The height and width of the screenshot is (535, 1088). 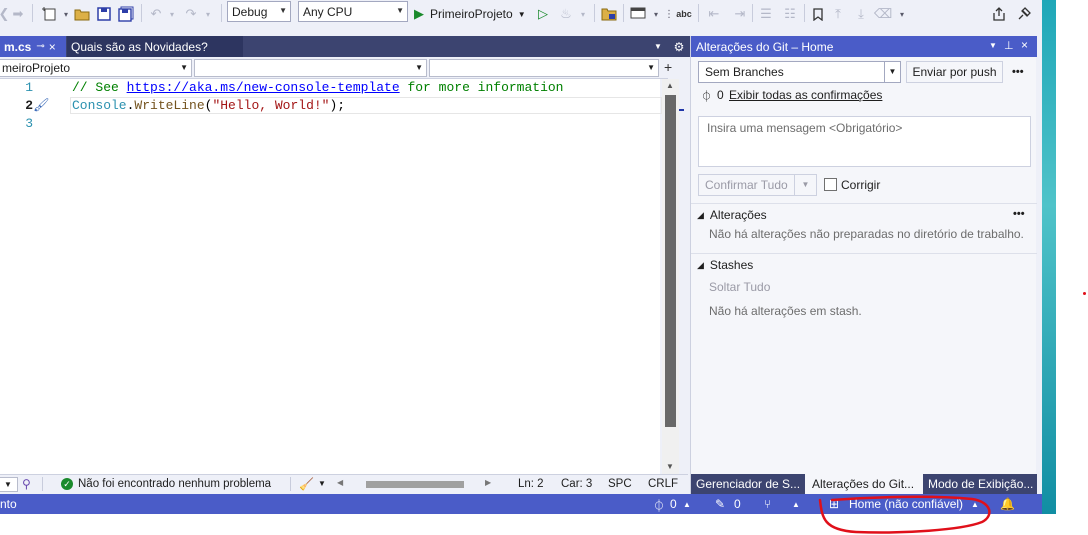 What do you see at coordinates (82, 14) in the screenshot?
I see `open-folder-icon` at bounding box center [82, 14].